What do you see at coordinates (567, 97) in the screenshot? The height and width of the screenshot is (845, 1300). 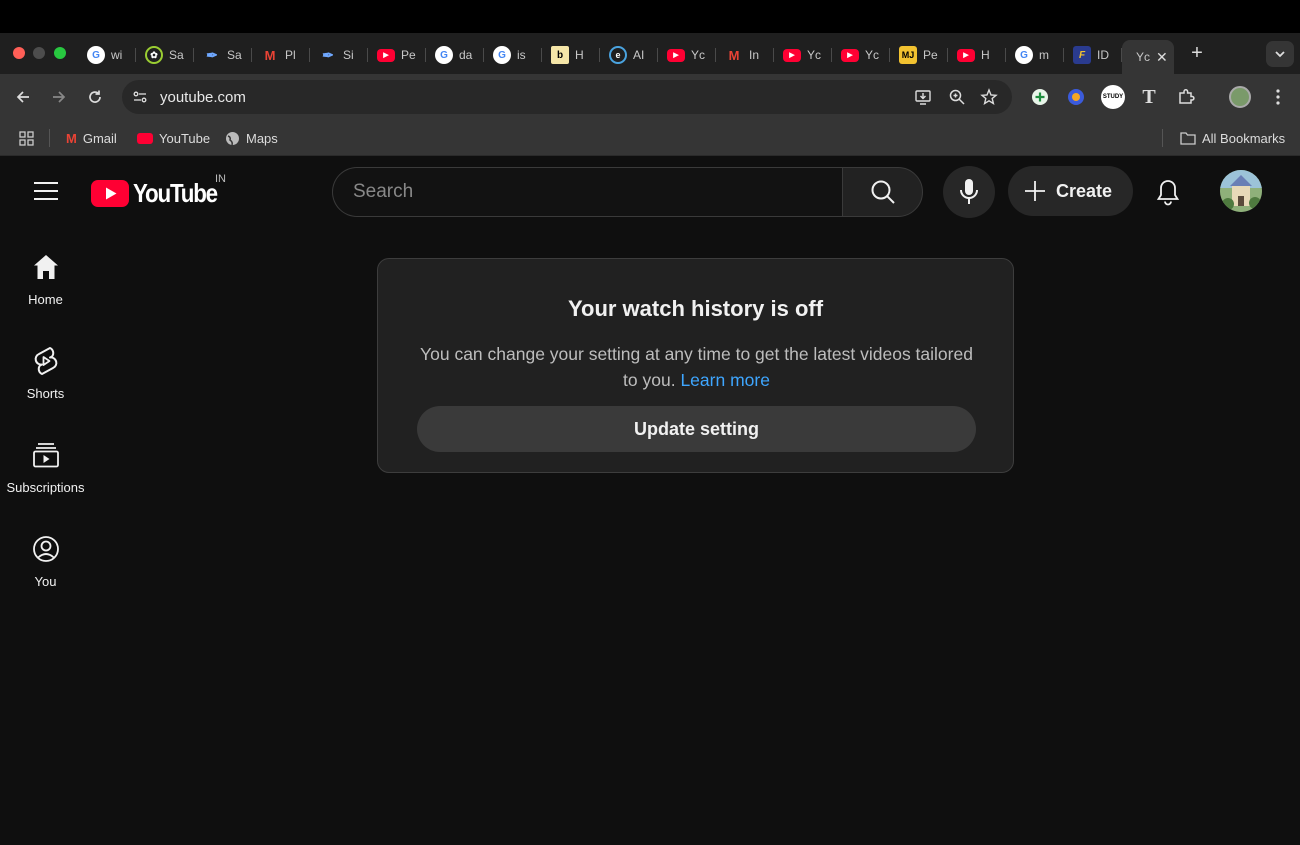 I see `address-bar: youtube.com` at bounding box center [567, 97].